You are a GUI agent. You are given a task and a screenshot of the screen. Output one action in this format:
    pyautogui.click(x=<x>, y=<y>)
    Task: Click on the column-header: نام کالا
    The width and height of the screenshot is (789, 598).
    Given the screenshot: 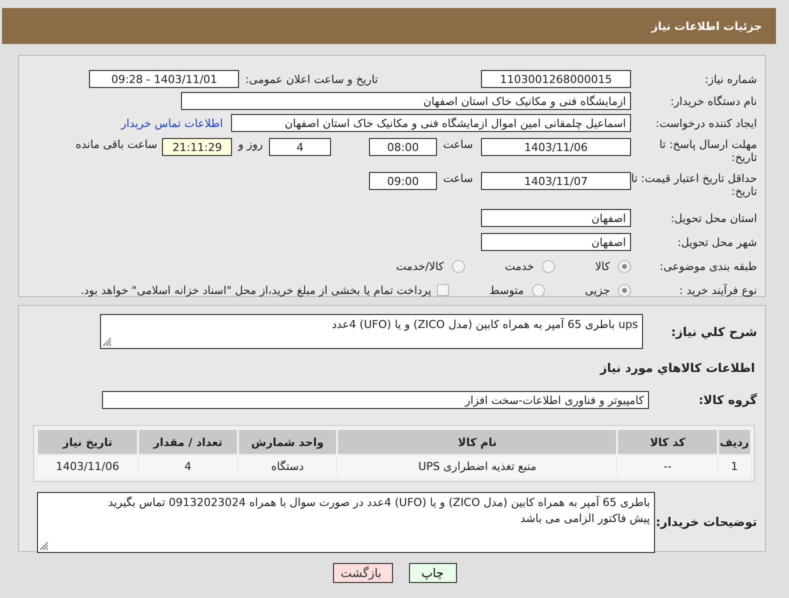 What is the action you would take?
    pyautogui.click(x=477, y=442)
    